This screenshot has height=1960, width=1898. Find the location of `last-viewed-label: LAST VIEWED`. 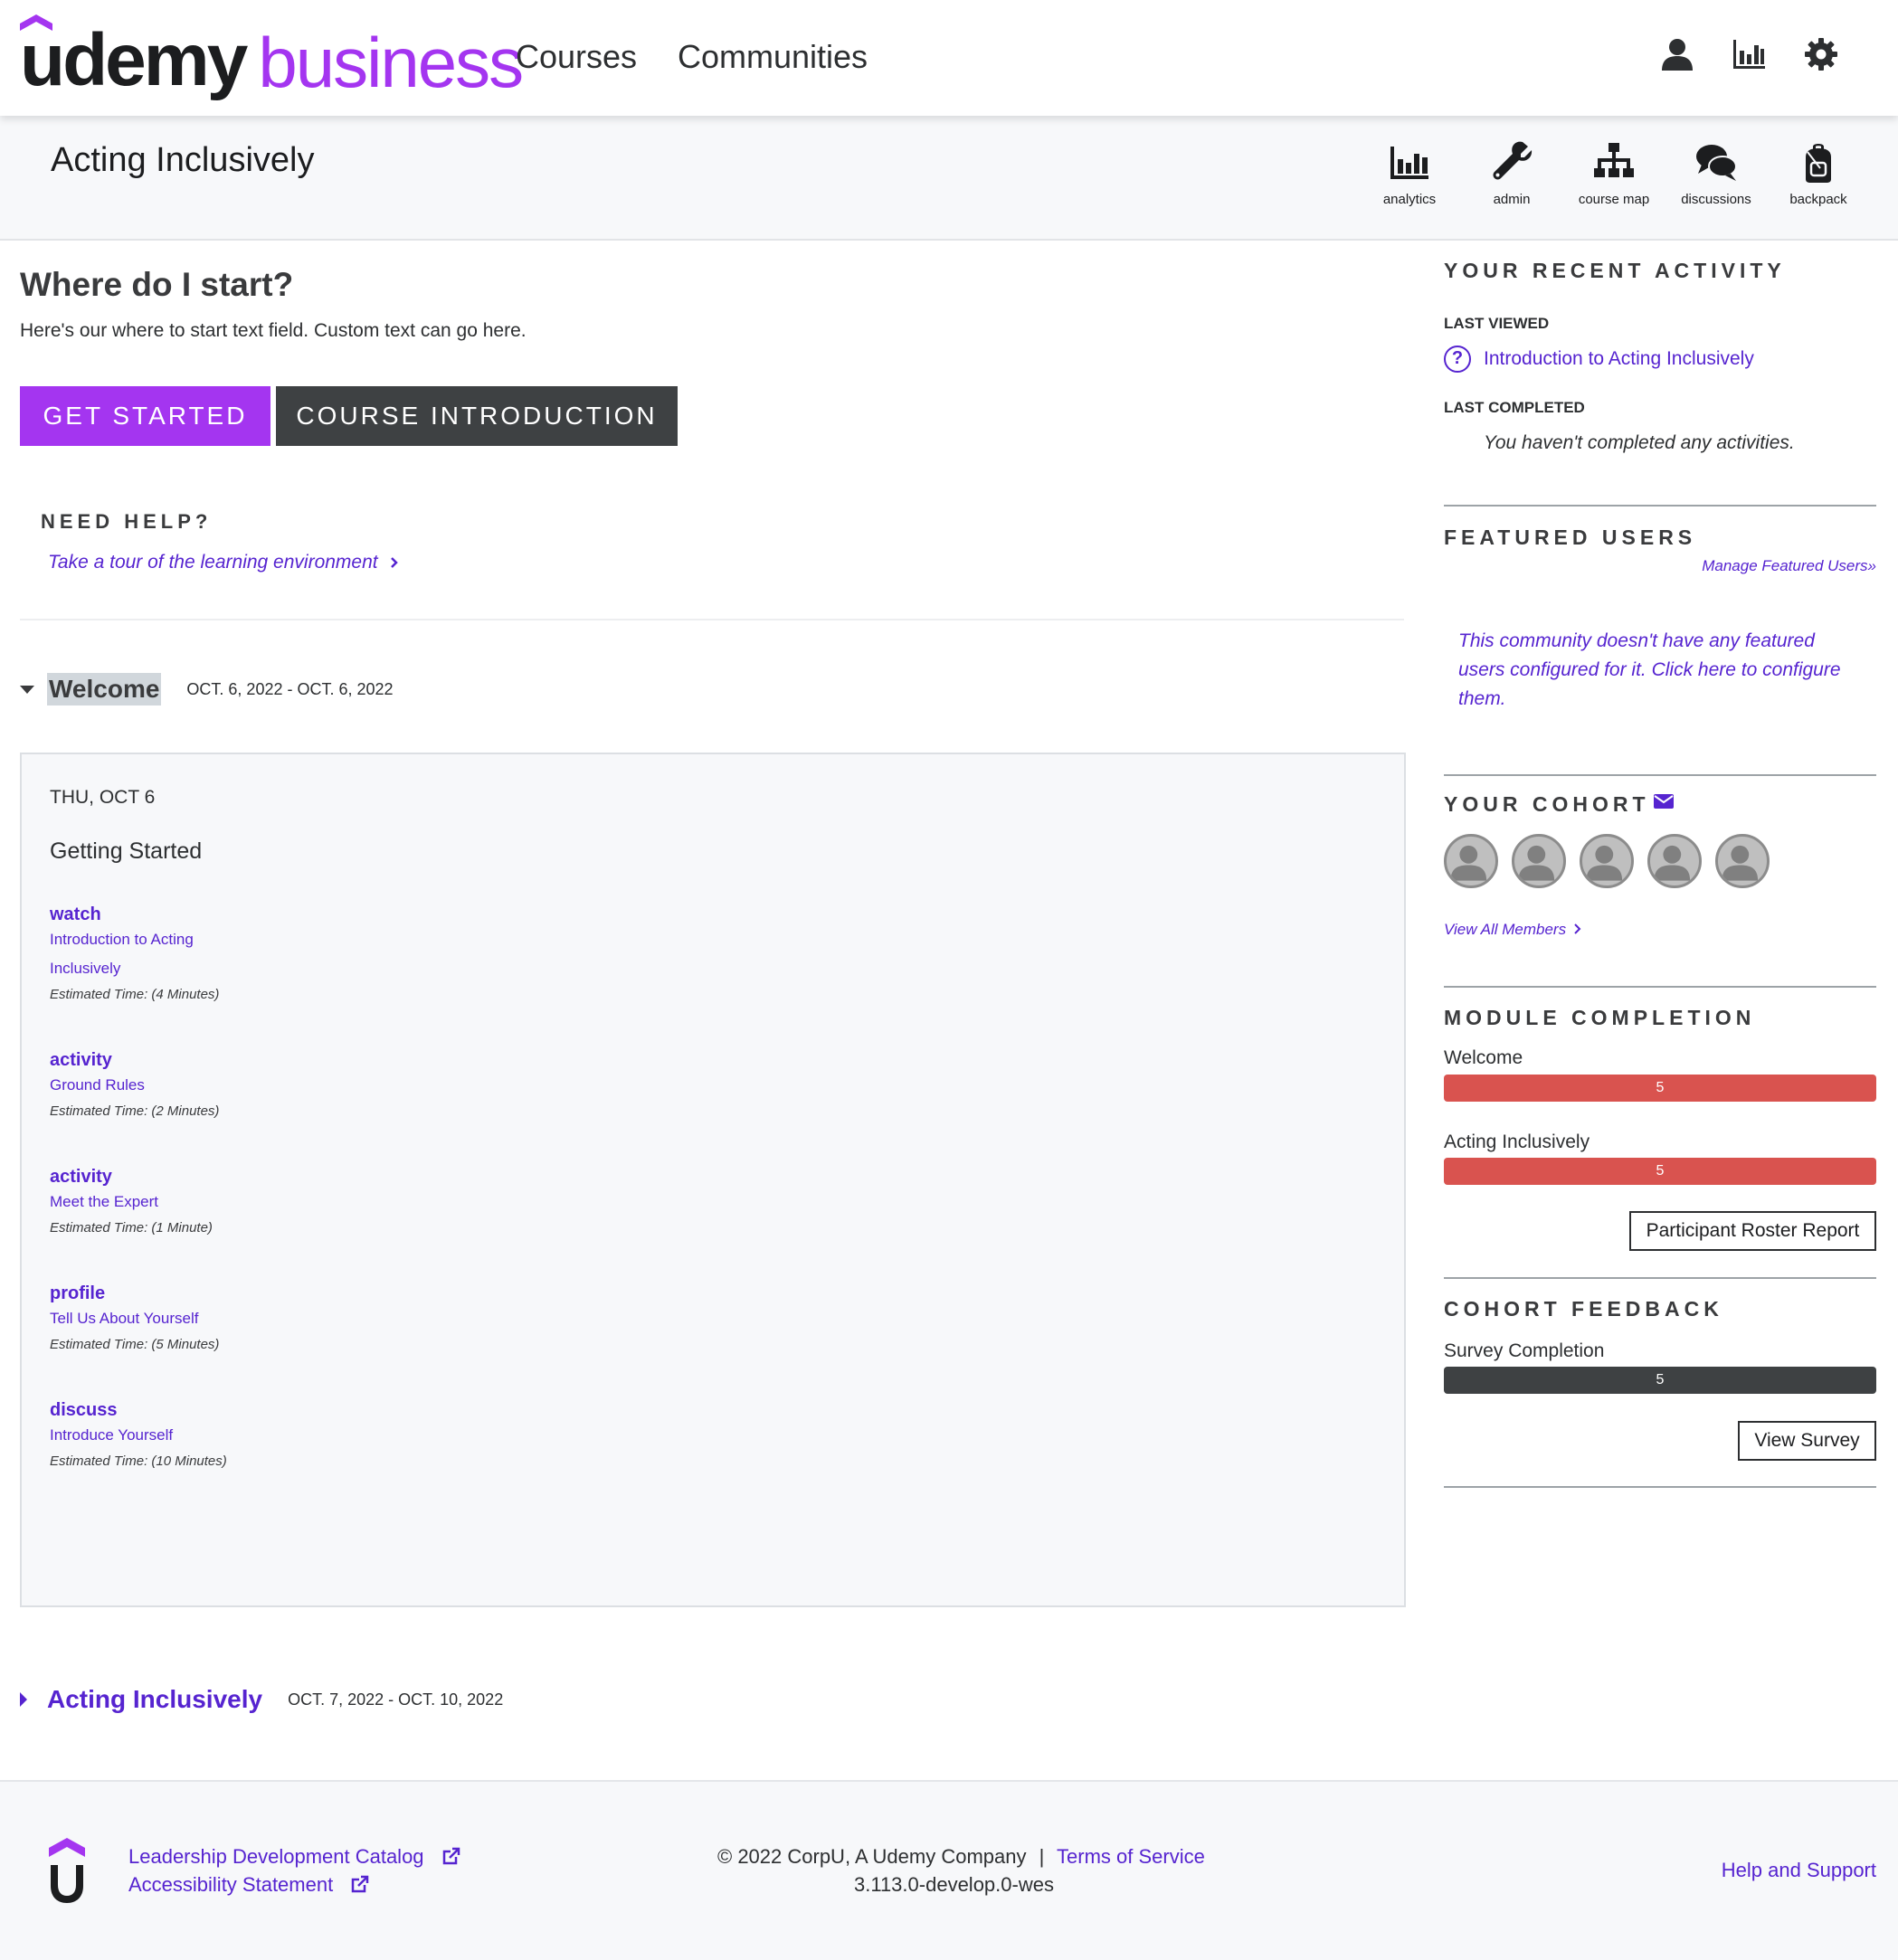

last-viewed-label: LAST VIEWED is located at coordinates (1497, 323).